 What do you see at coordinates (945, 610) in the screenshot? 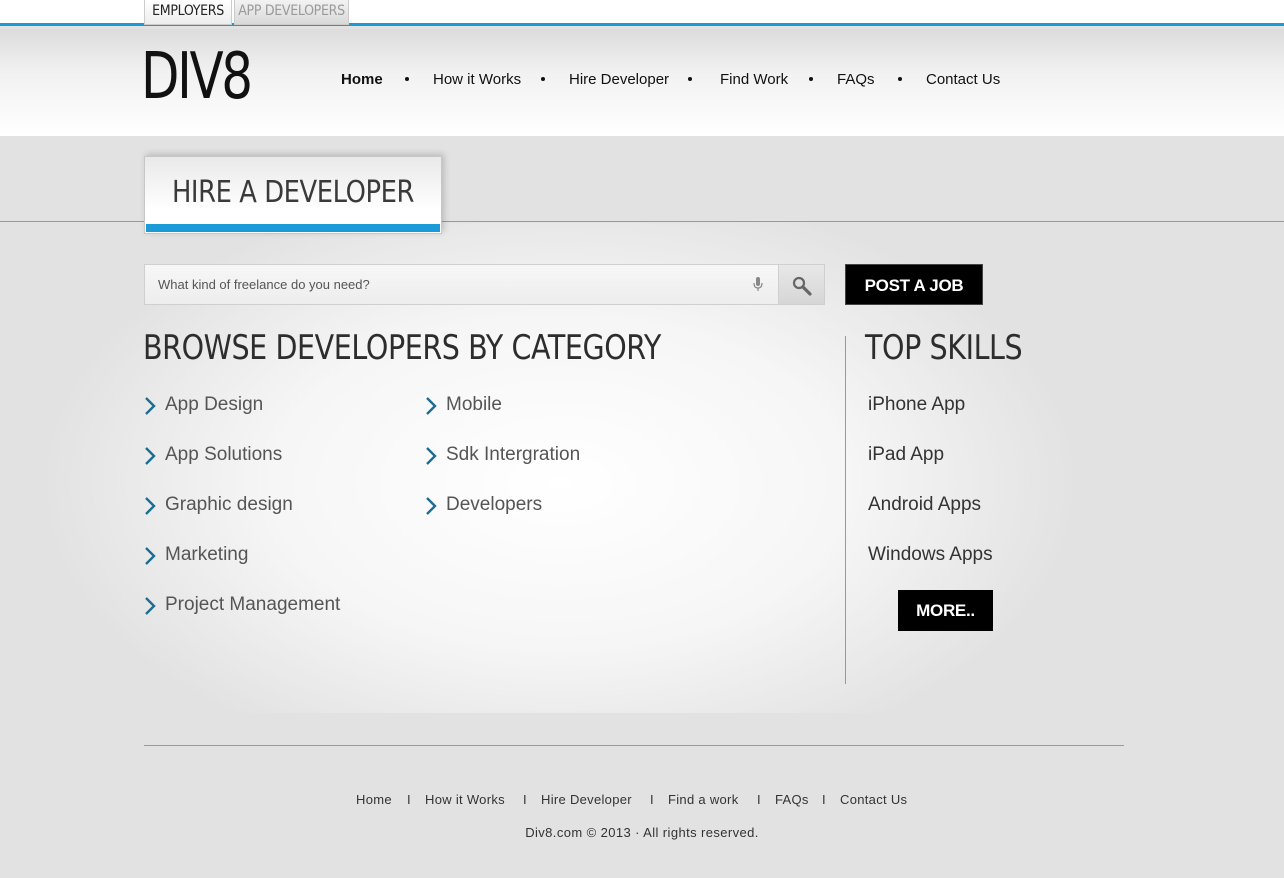
I see `more-skills-button: MORE..` at bounding box center [945, 610].